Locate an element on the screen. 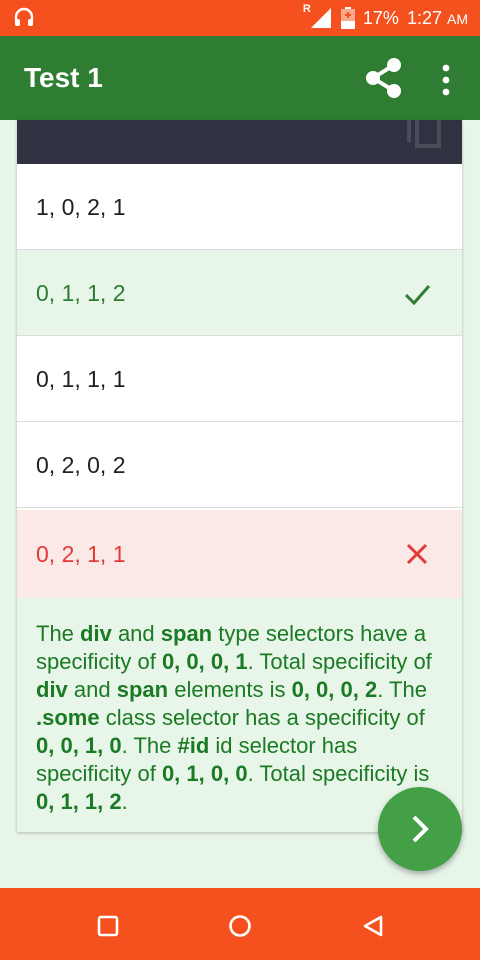  clock-suffix: AM is located at coordinates (457, 18).